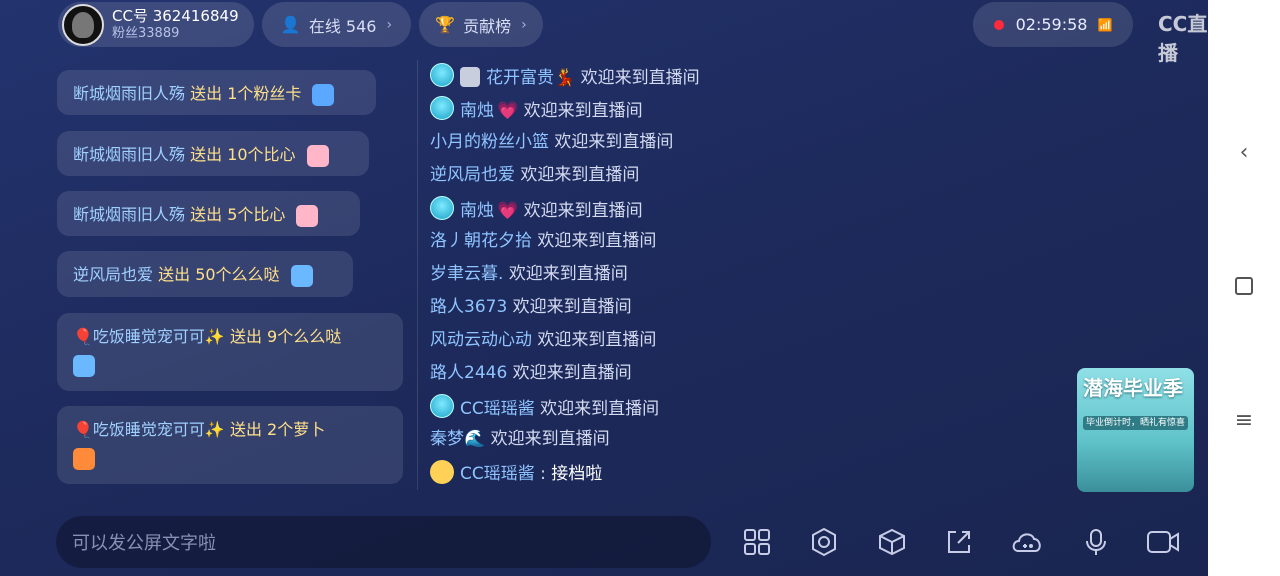 The width and height of the screenshot is (1280, 576). I want to click on video-icon, so click(1163, 542).